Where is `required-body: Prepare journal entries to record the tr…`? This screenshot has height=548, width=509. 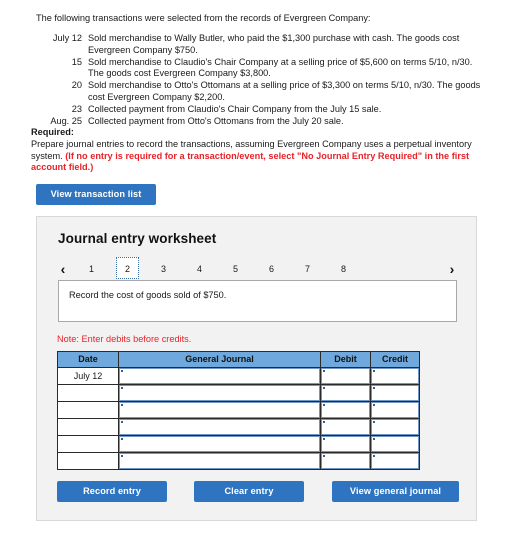
required-body: Prepare journal entries to record the tr… is located at coordinates (261, 156).